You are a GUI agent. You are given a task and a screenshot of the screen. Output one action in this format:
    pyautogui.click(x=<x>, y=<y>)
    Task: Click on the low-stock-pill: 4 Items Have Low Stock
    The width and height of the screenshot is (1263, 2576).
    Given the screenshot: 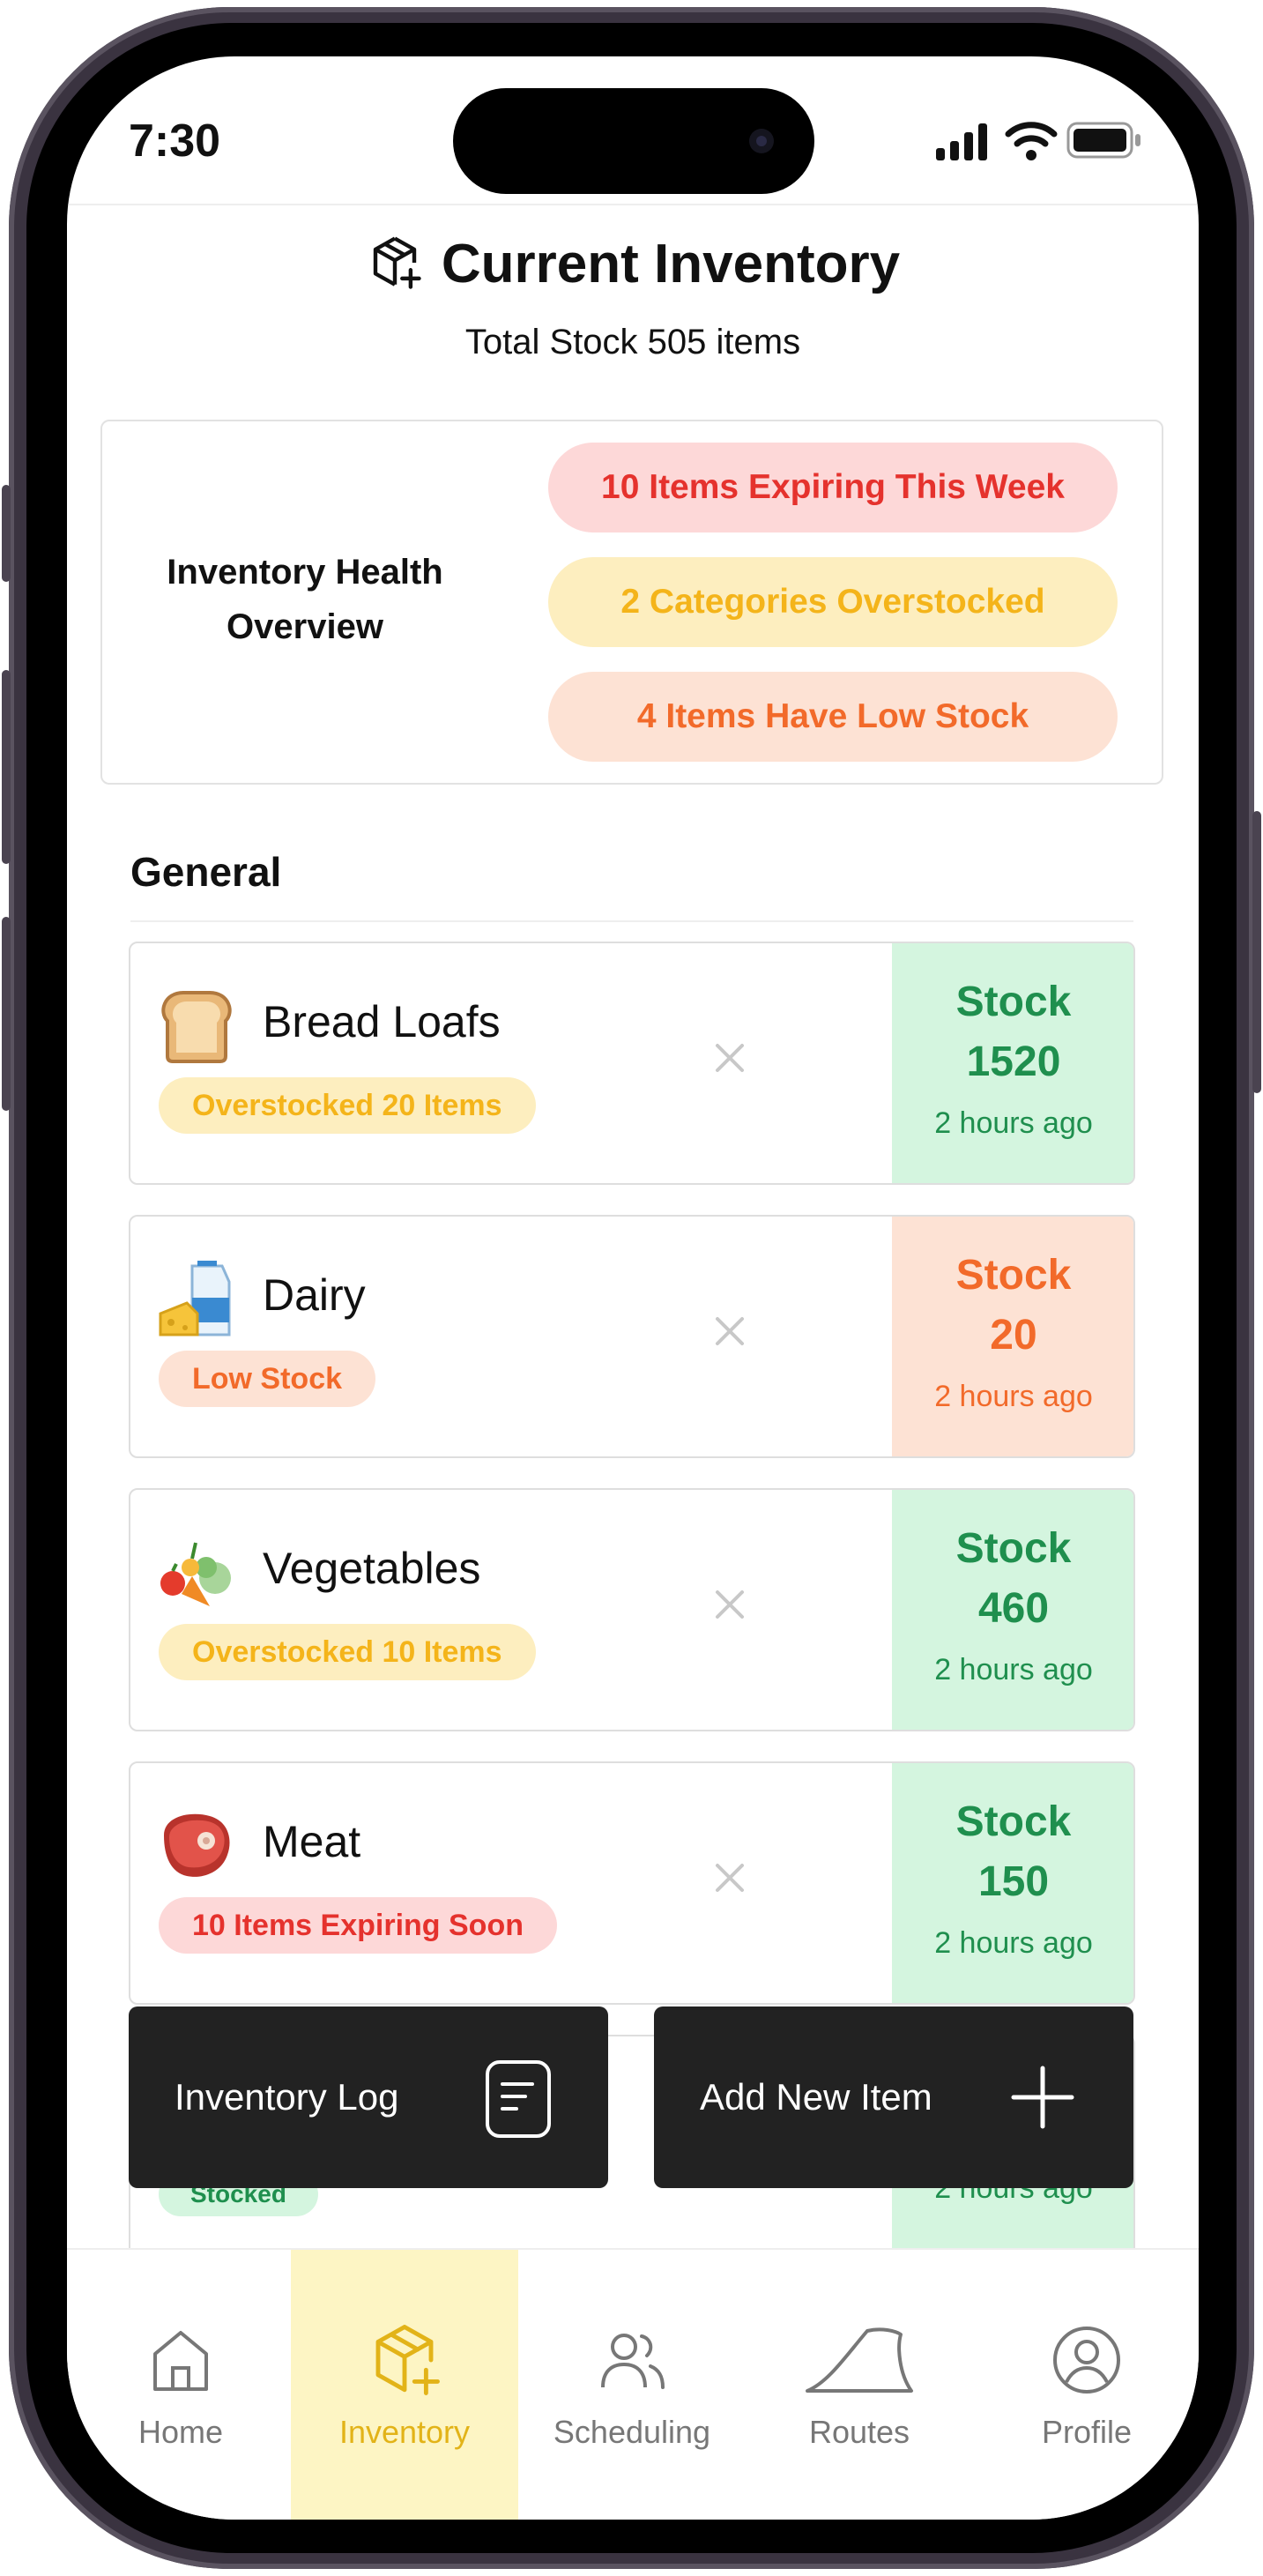 What is the action you would take?
    pyautogui.click(x=833, y=717)
    